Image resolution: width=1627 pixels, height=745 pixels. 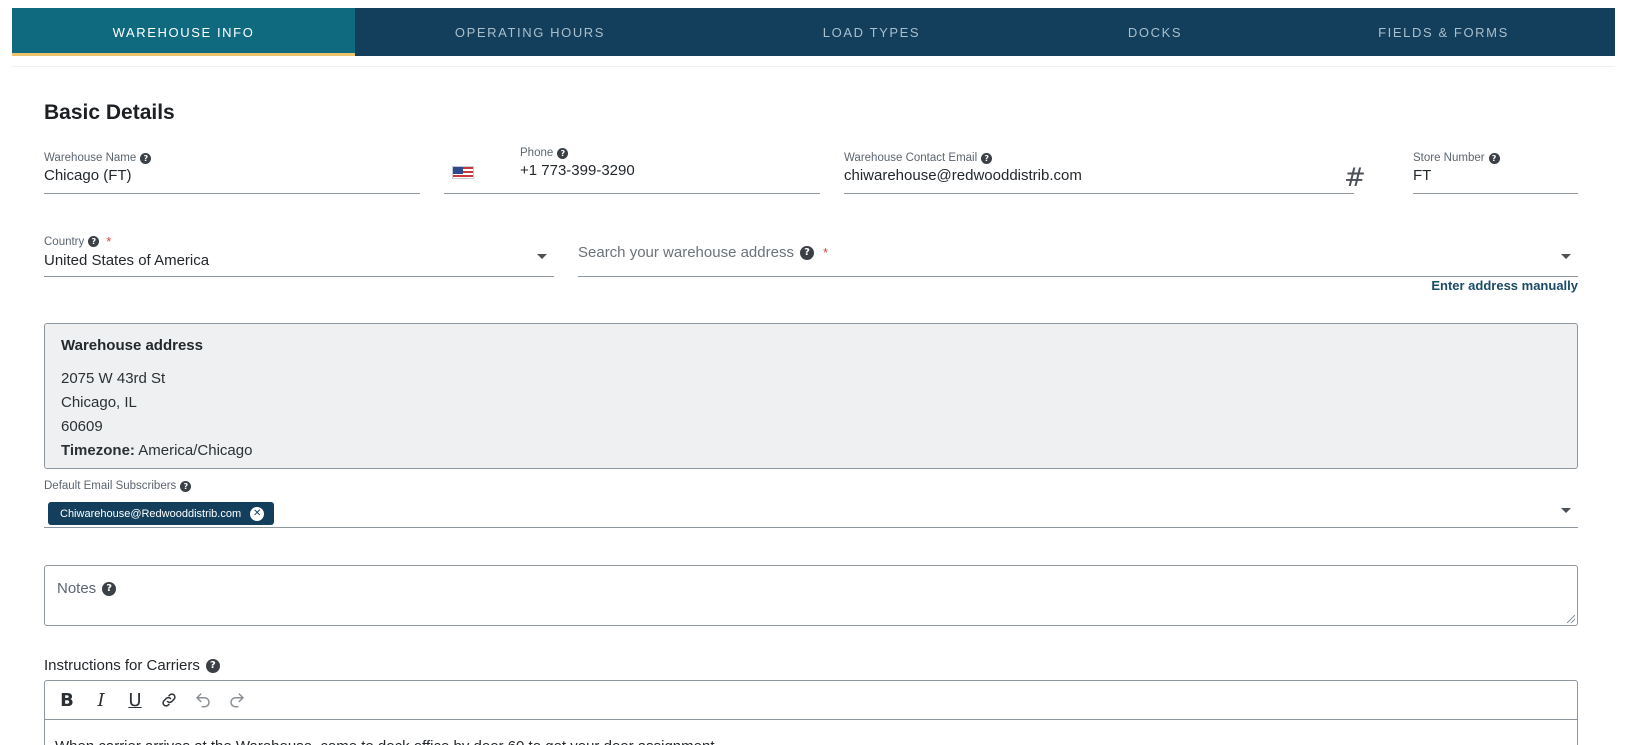 I want to click on address-search-input: Search your warehouse address ? *, so click(x=1078, y=256).